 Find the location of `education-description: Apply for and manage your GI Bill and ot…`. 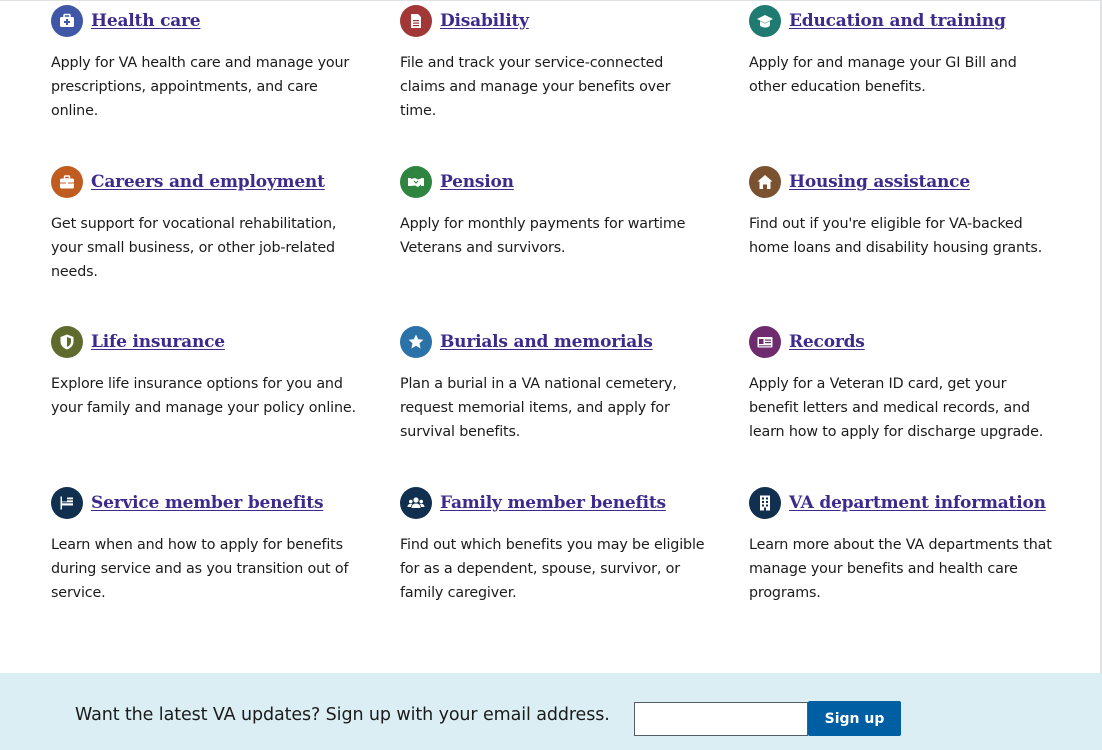

education-description: Apply for and manage your GI Bill and ot… is located at coordinates (883, 75).